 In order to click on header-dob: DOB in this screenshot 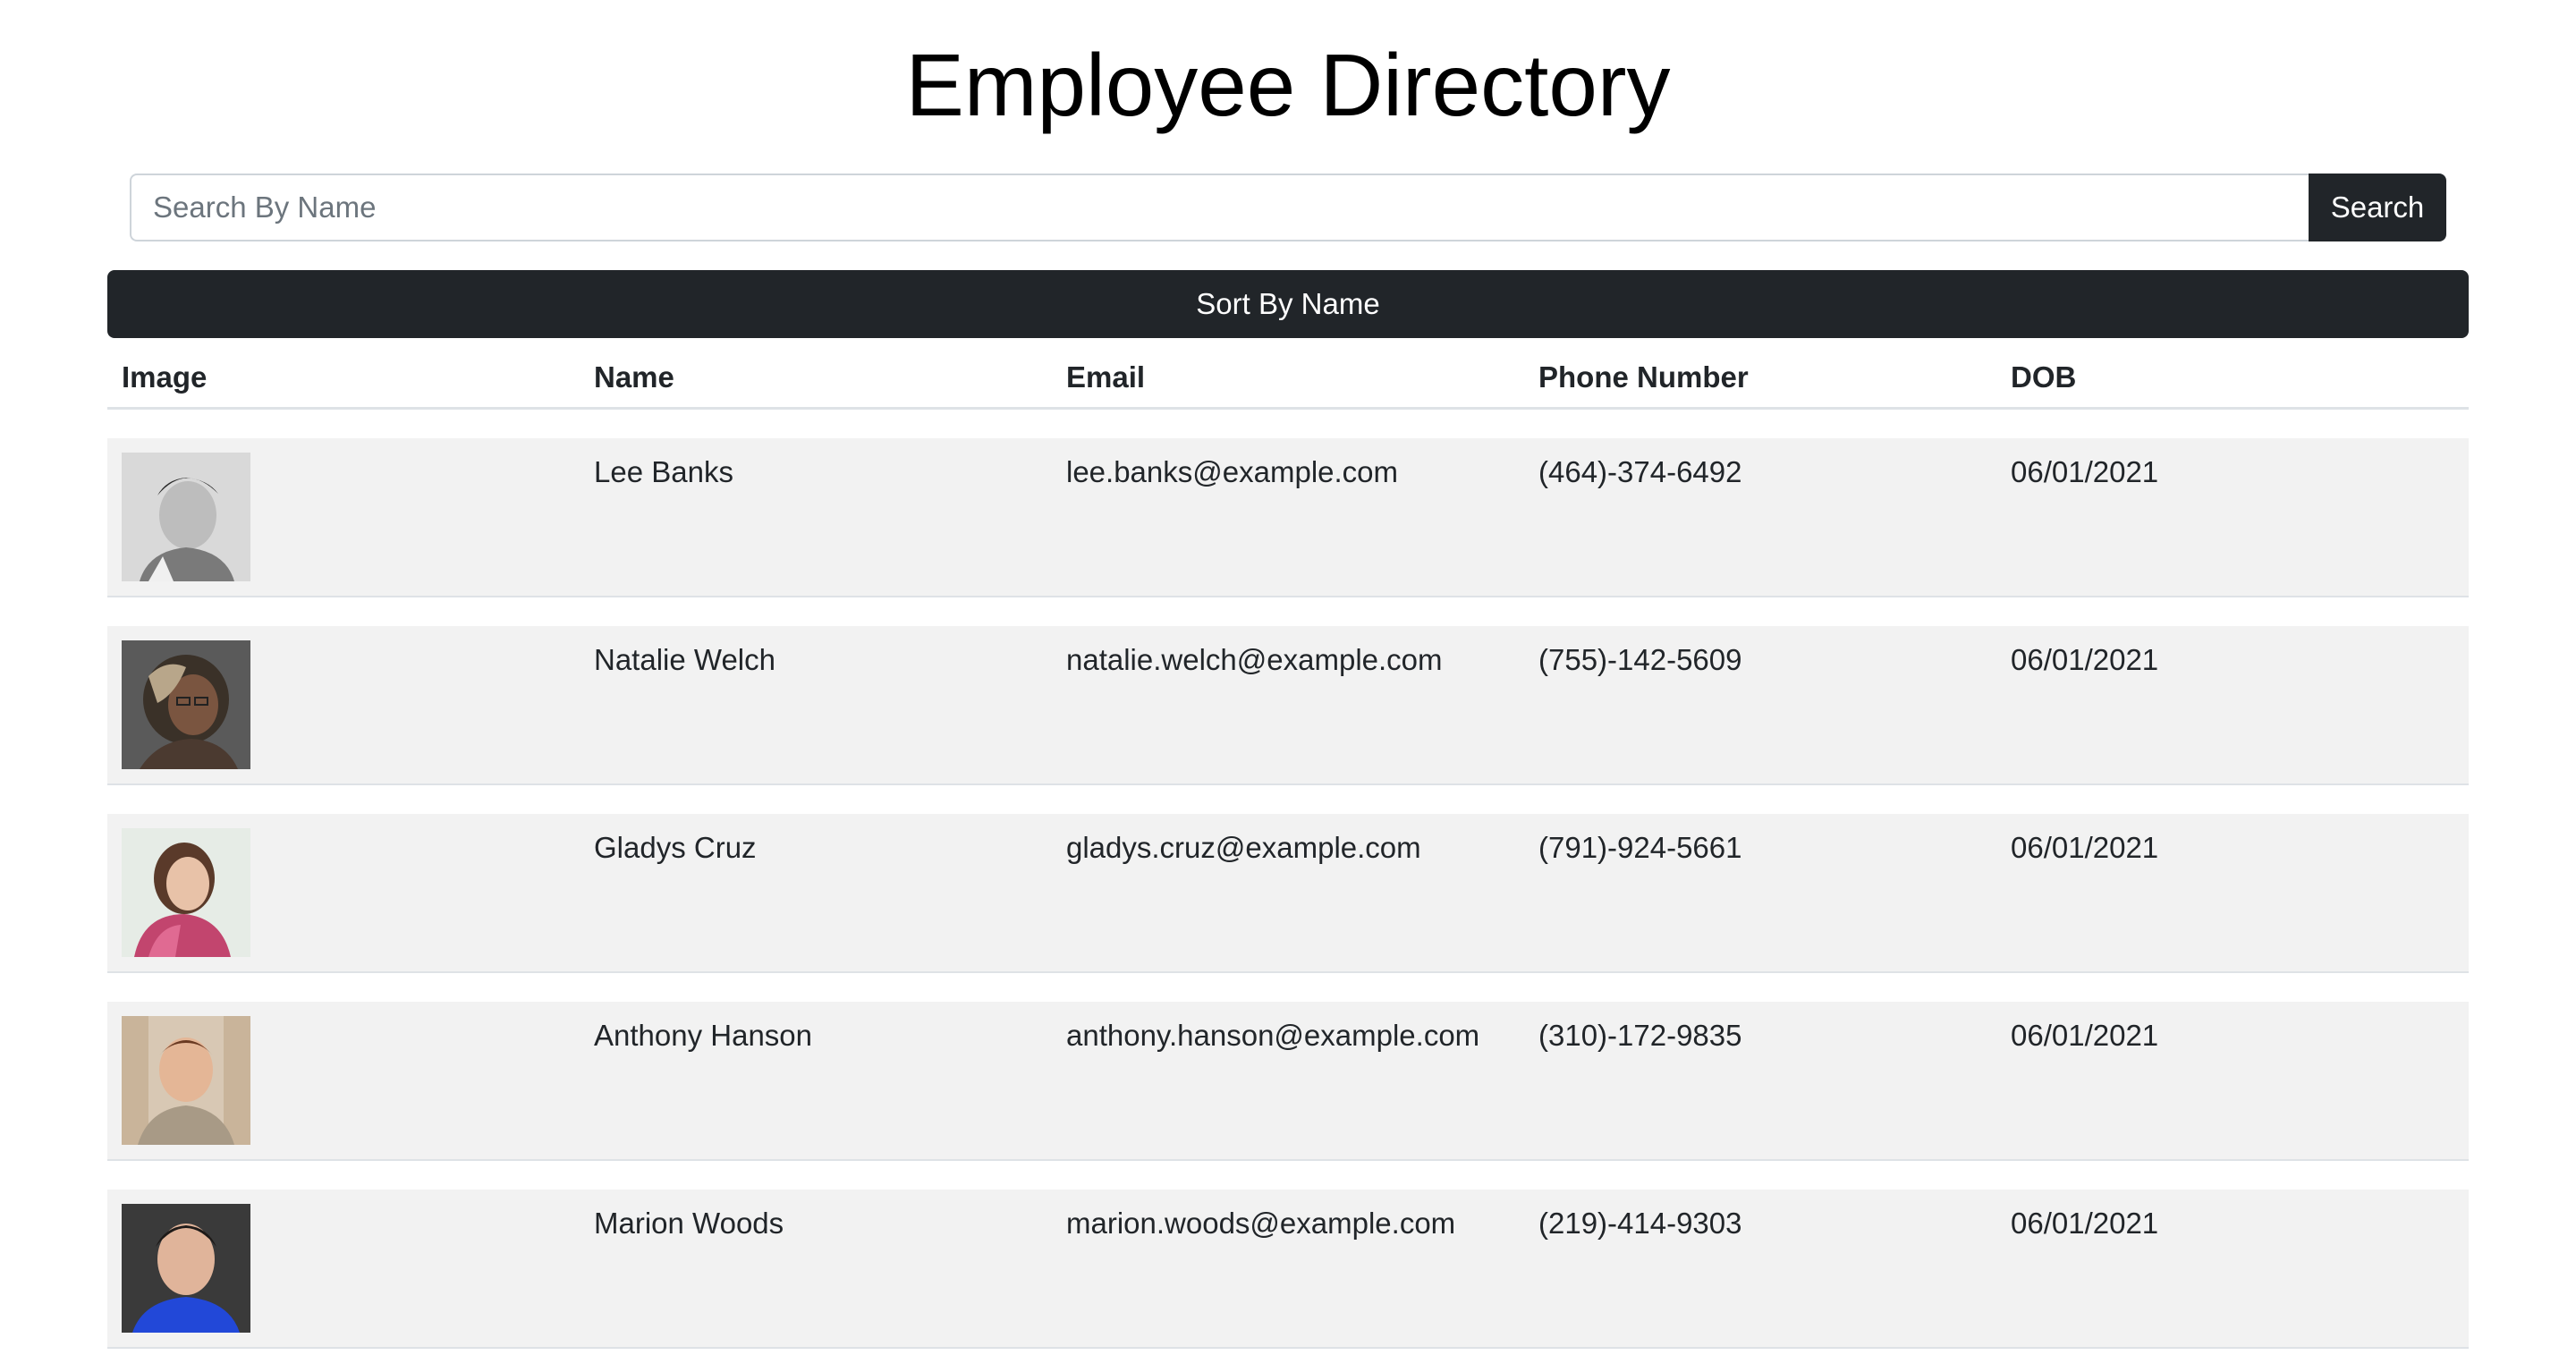, I will do `click(2044, 377)`.